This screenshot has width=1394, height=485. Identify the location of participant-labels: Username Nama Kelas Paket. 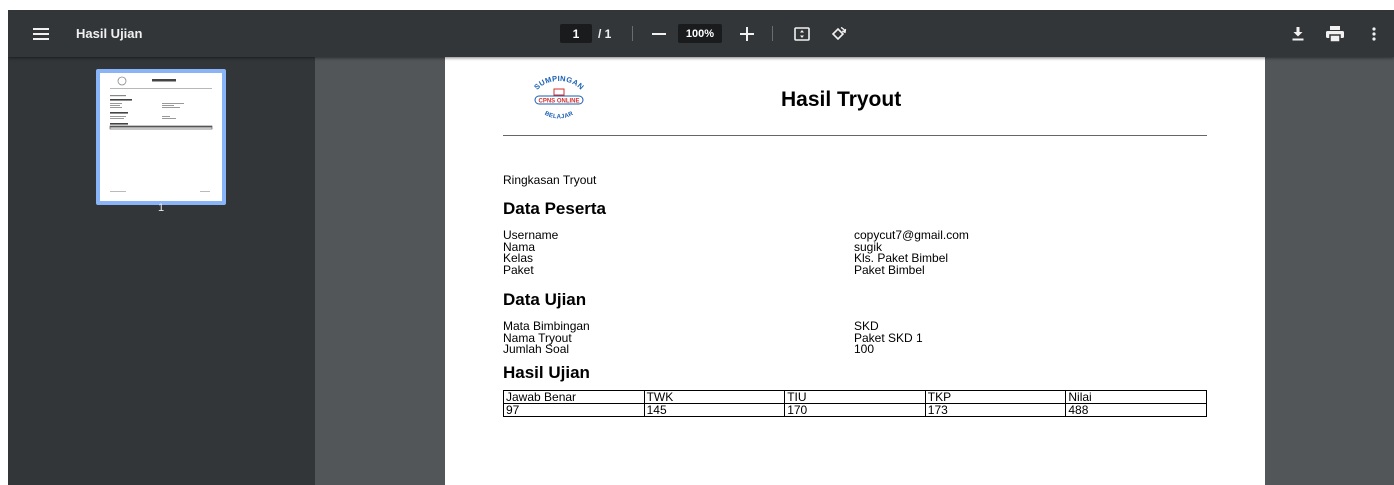
(530, 253).